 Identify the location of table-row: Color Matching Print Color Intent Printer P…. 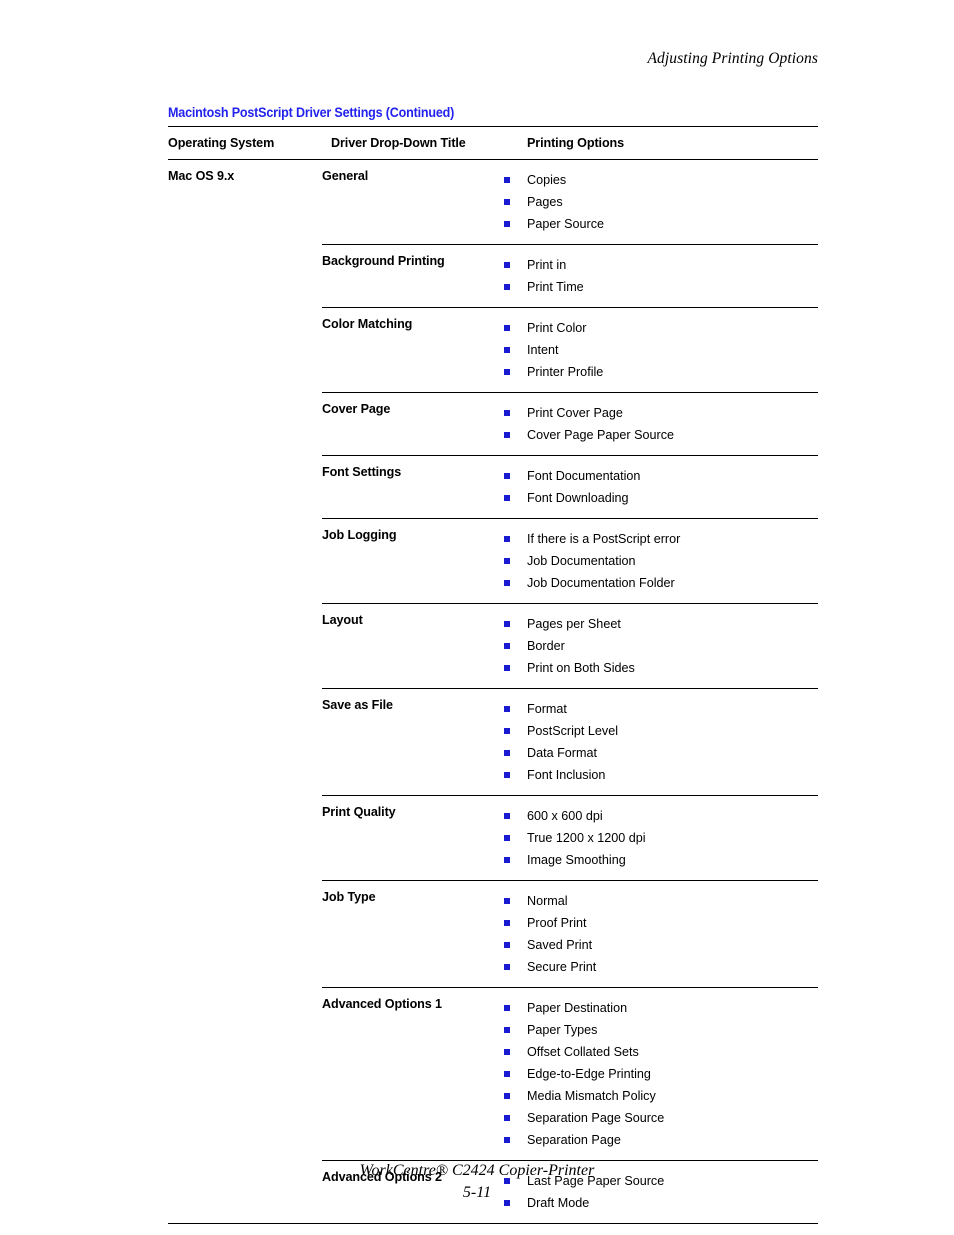
(493, 350).